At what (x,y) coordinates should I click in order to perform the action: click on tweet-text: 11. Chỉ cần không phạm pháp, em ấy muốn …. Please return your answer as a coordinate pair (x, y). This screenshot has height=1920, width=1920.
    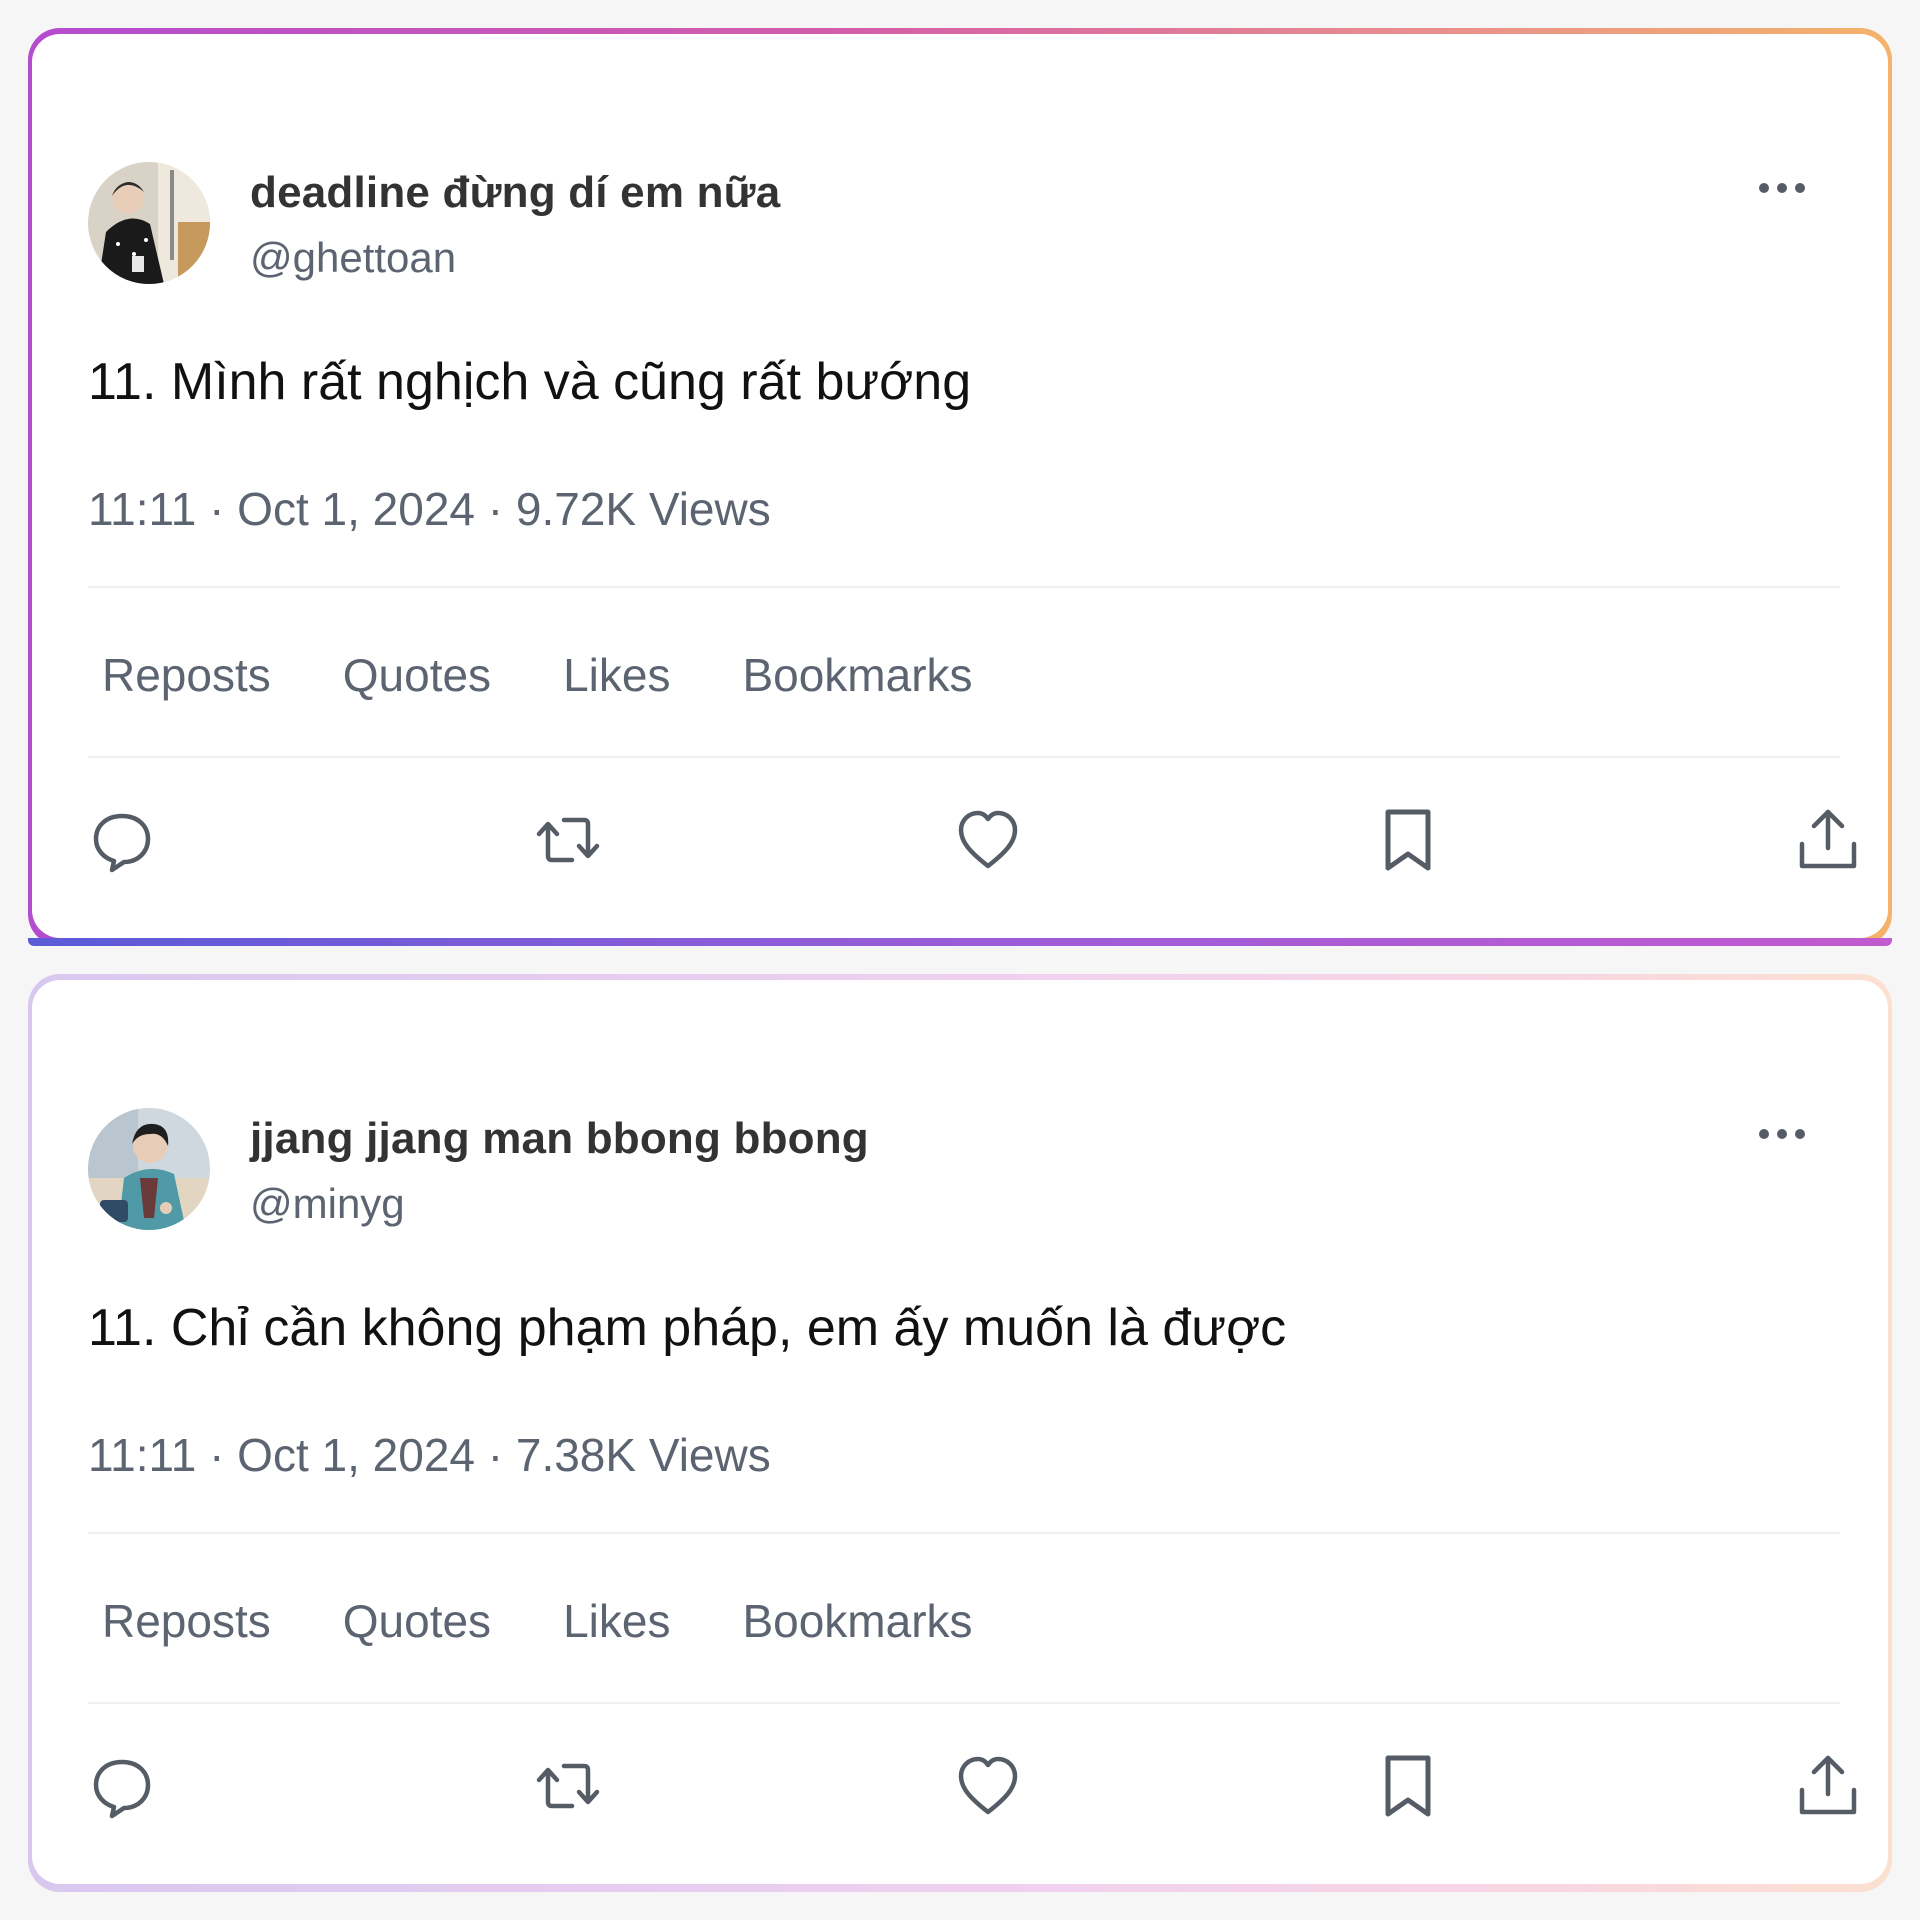
    Looking at the image, I should click on (687, 1328).